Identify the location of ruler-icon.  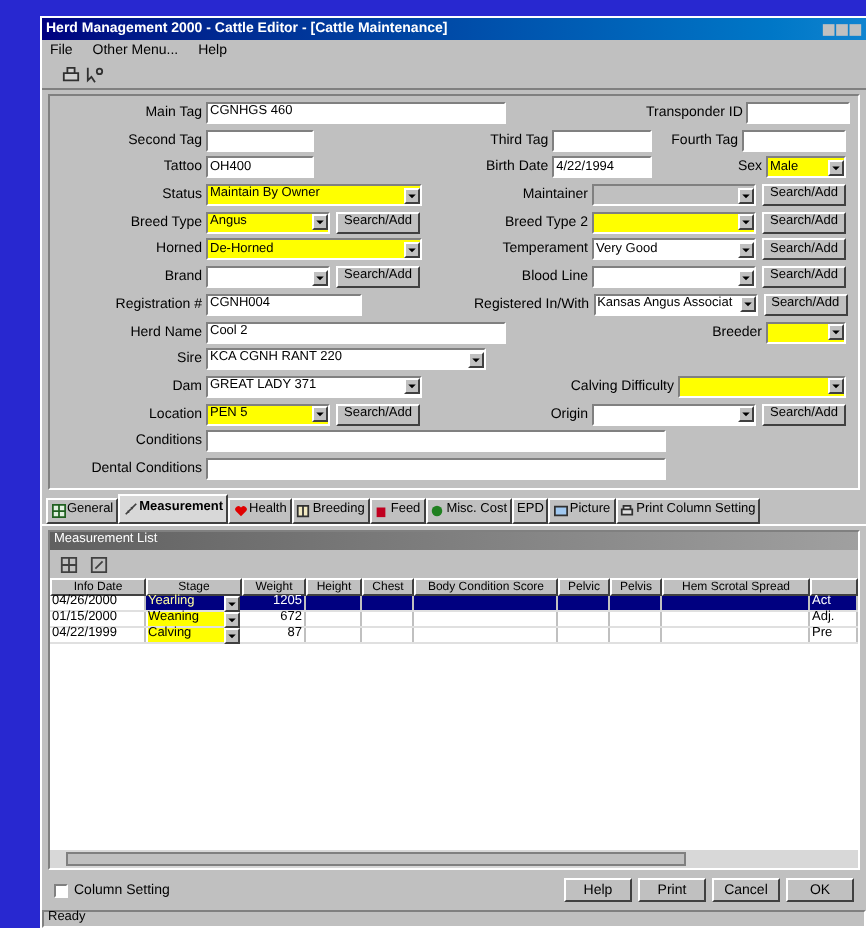
(130, 509).